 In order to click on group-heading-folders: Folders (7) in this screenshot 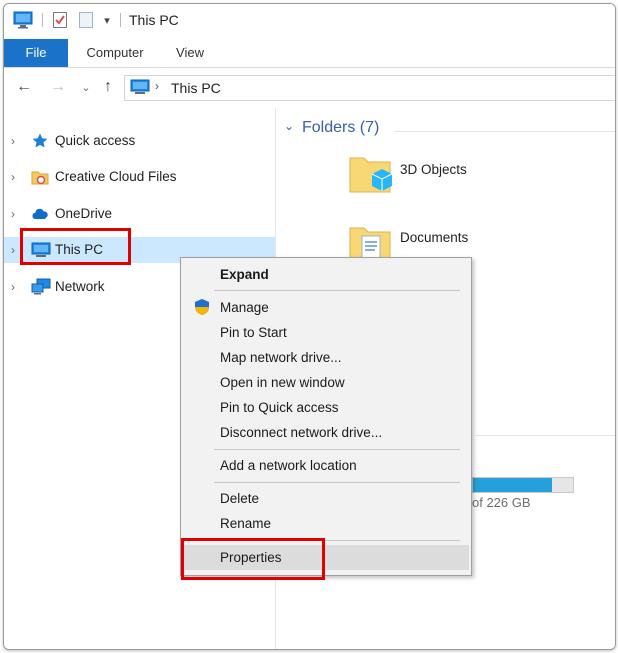, I will do `click(340, 128)`.